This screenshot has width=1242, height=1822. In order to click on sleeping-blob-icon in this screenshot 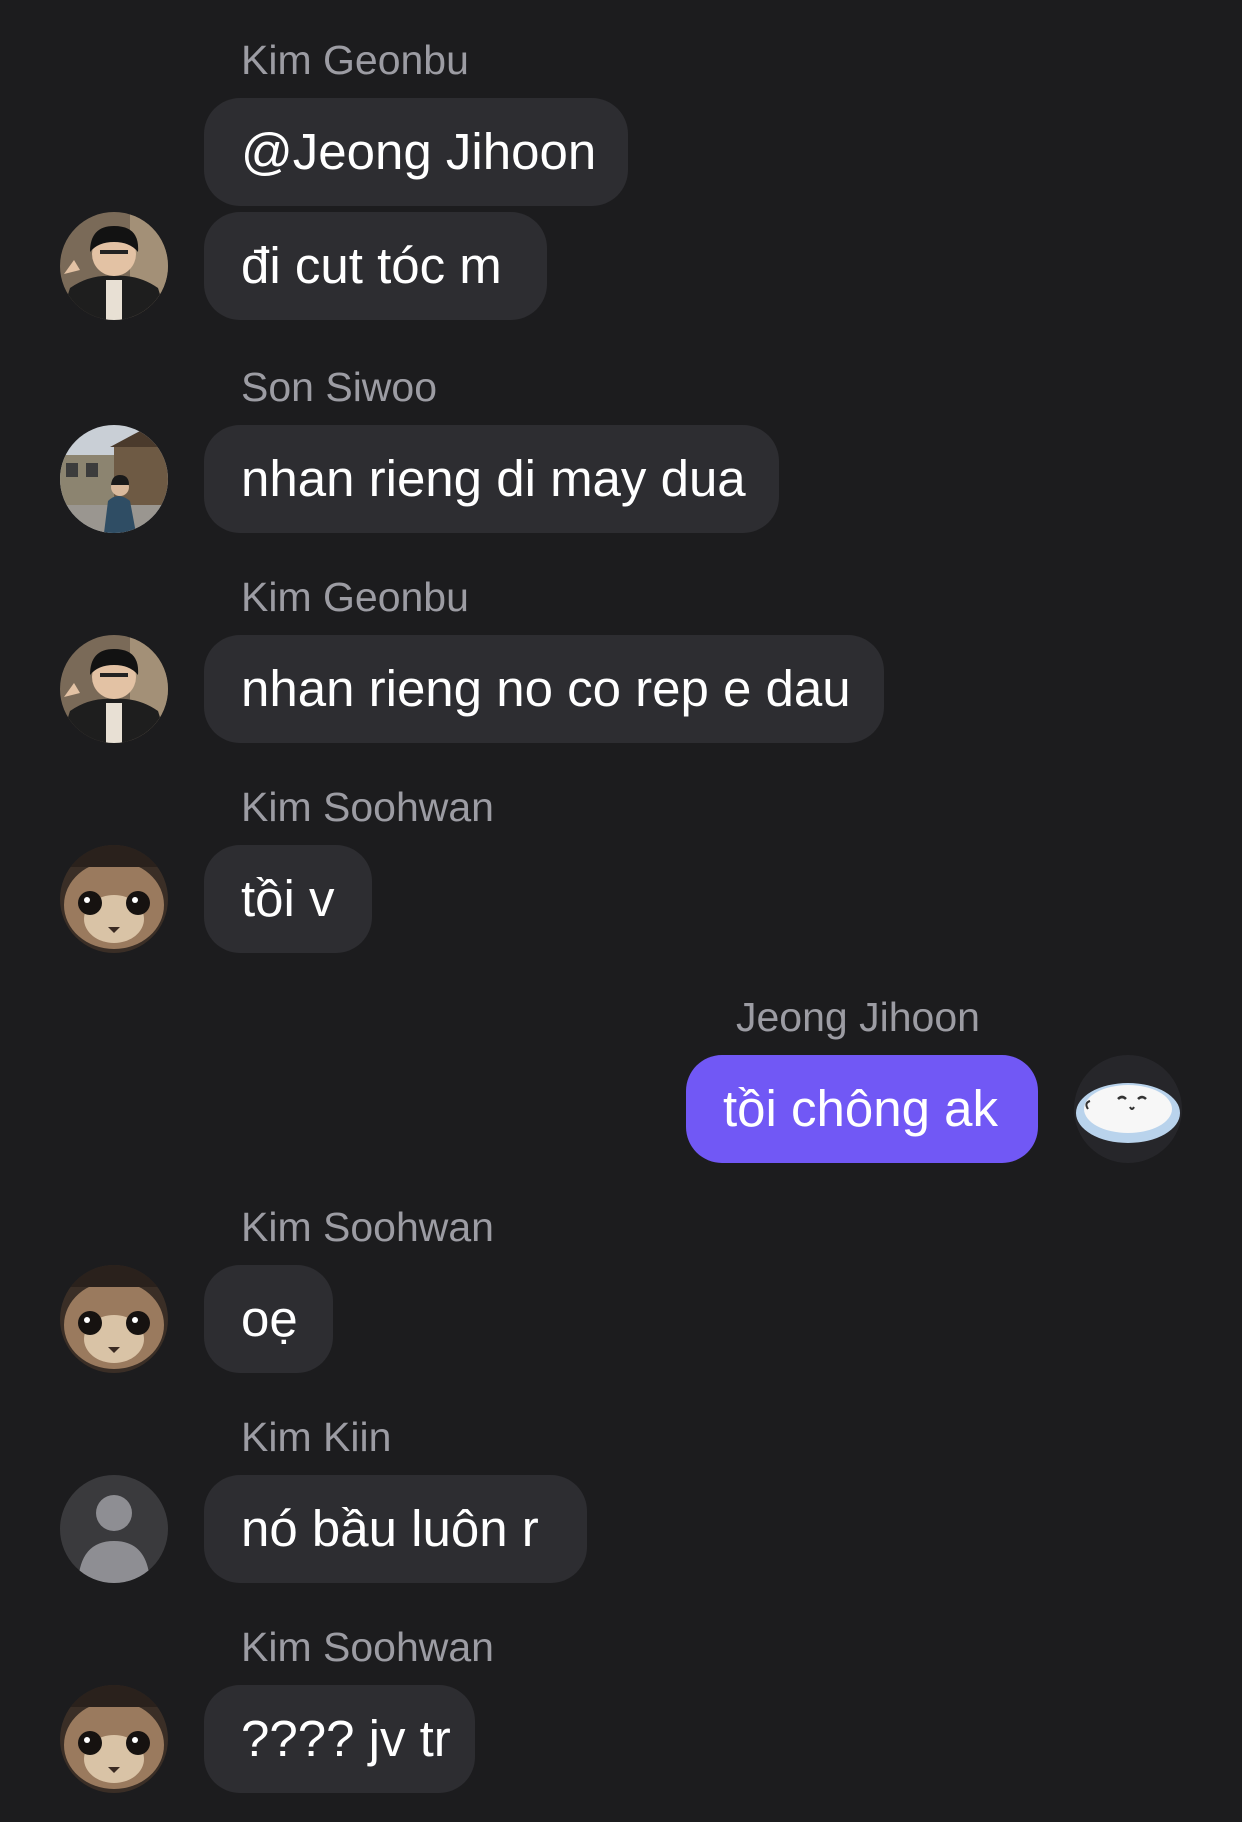, I will do `click(1128, 1109)`.